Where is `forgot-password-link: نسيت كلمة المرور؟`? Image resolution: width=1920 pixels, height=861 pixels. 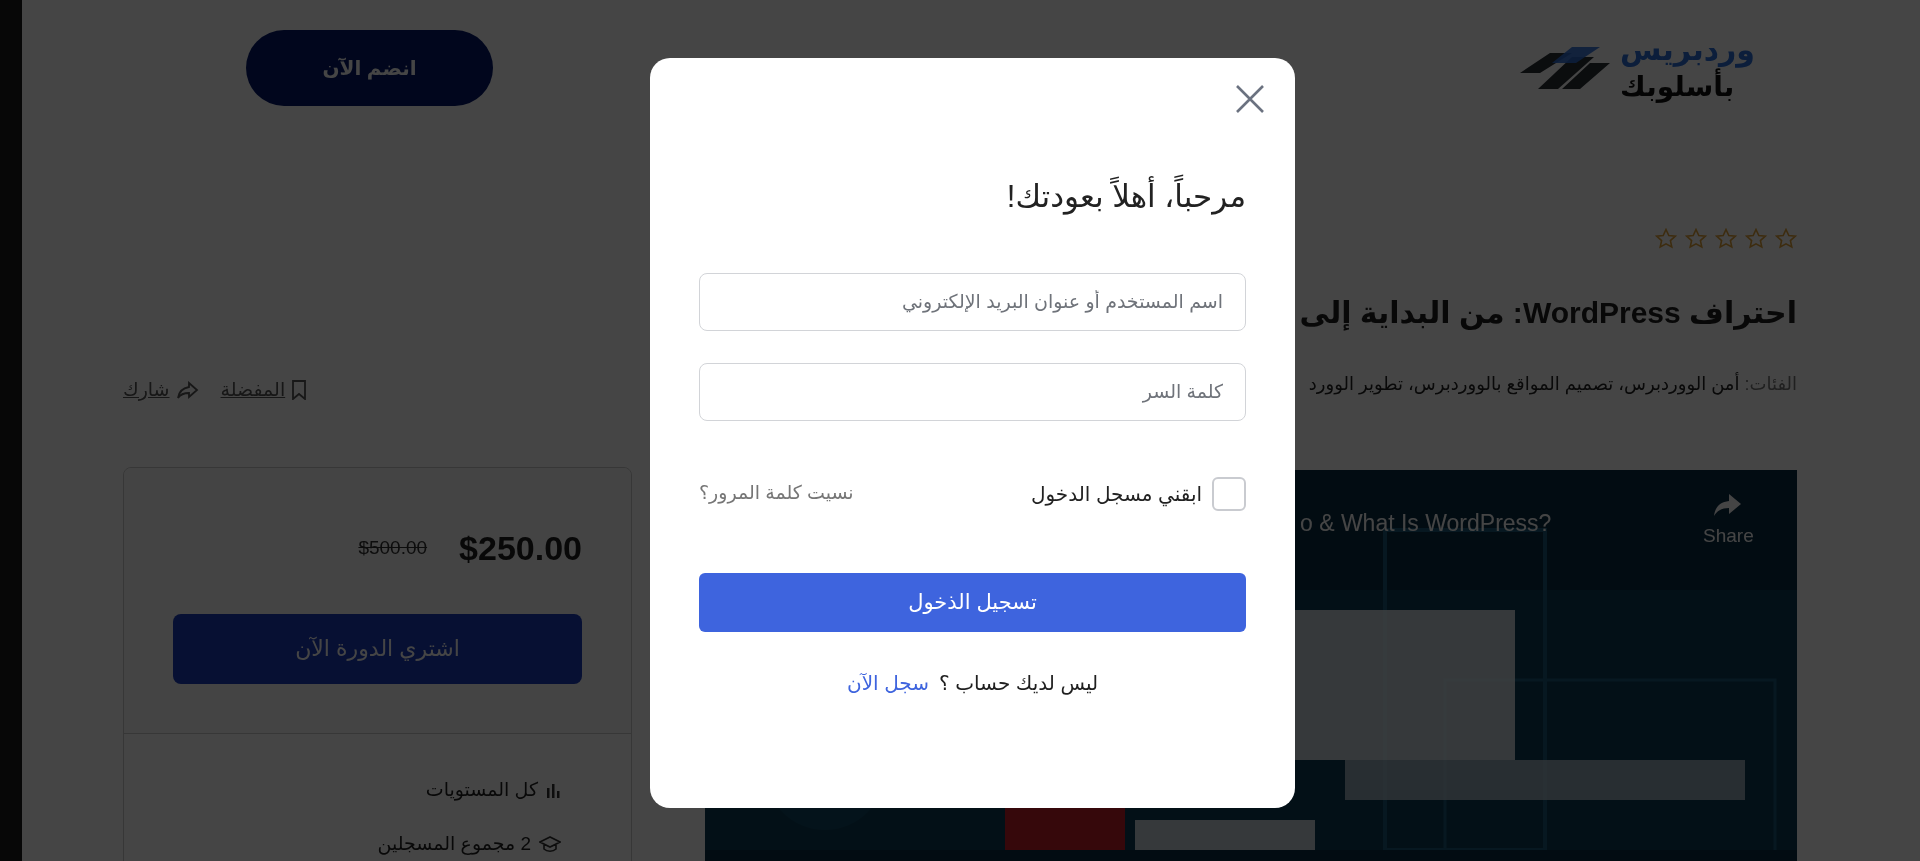
forgot-password-link: نسيت كلمة المرور؟ is located at coordinates (776, 493).